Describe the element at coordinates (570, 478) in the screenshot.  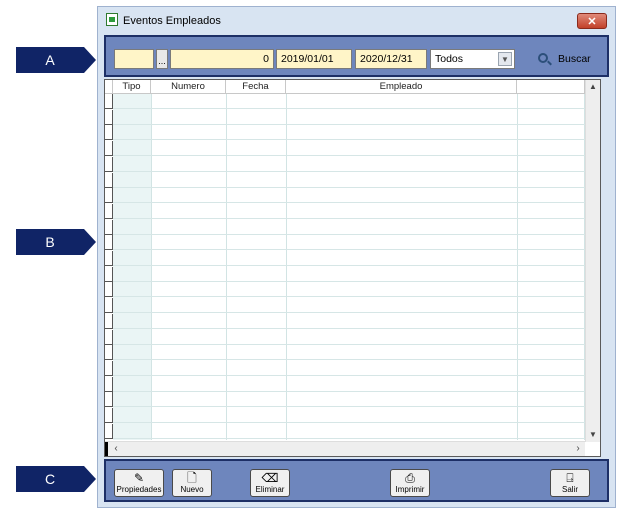
I see `exit-door-icon: ⍈` at that location.